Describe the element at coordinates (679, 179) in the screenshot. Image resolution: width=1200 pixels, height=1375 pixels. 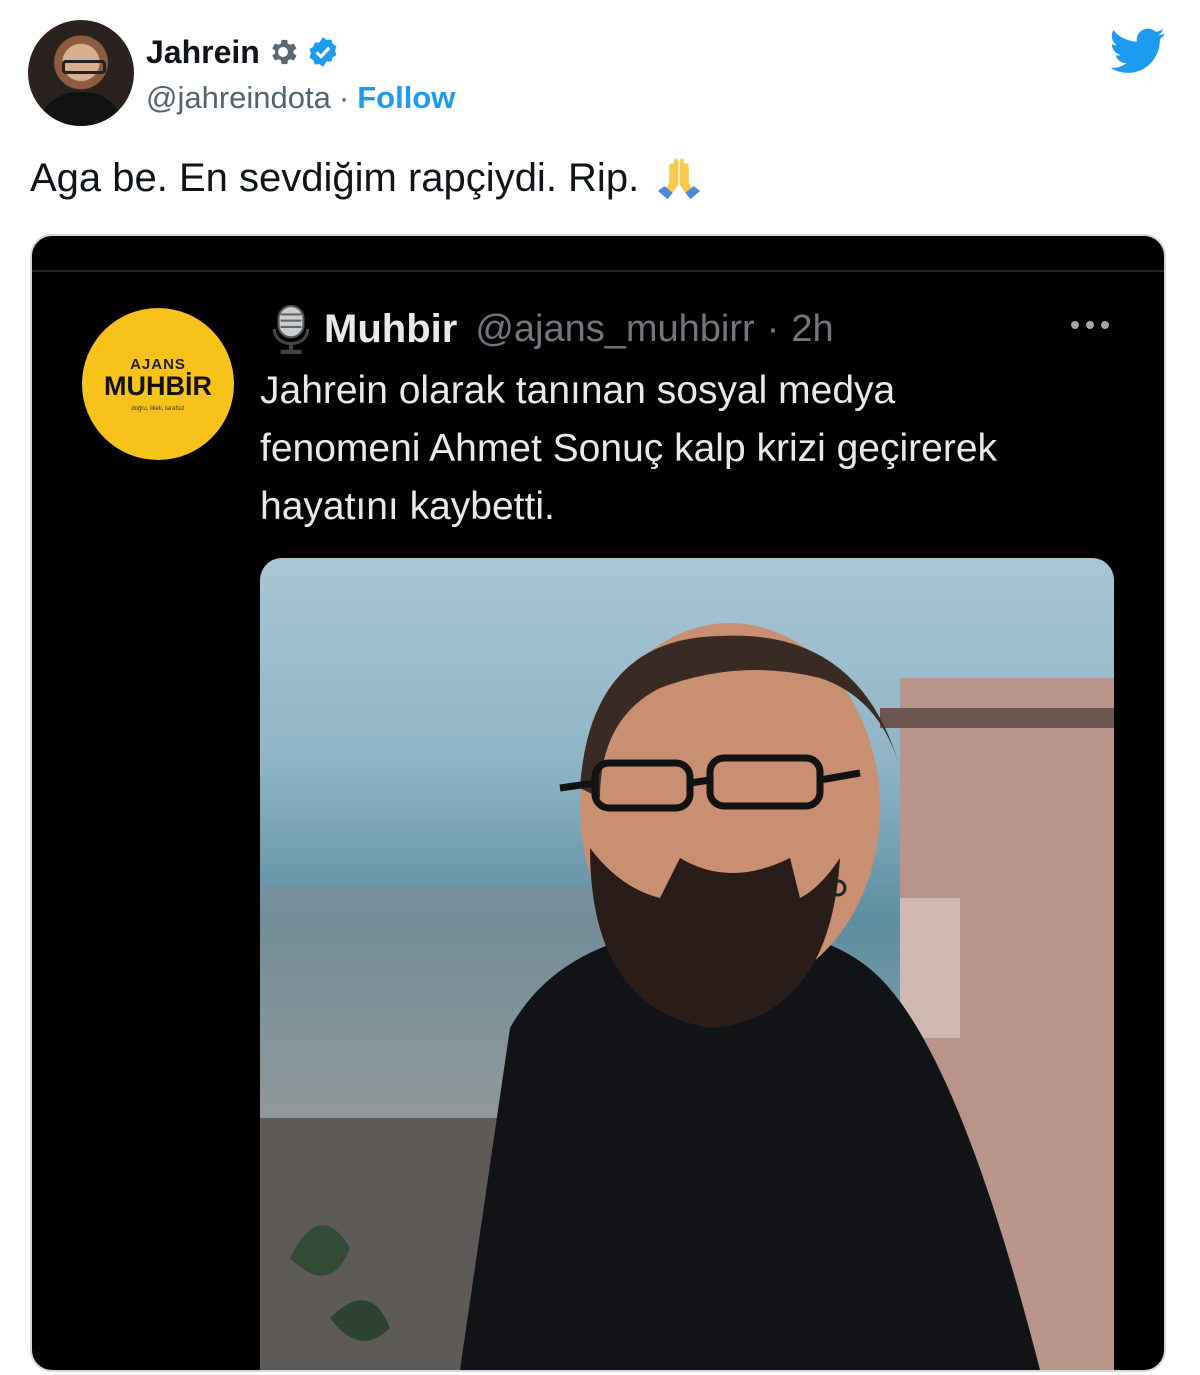
I see `folded-hands-icon` at that location.